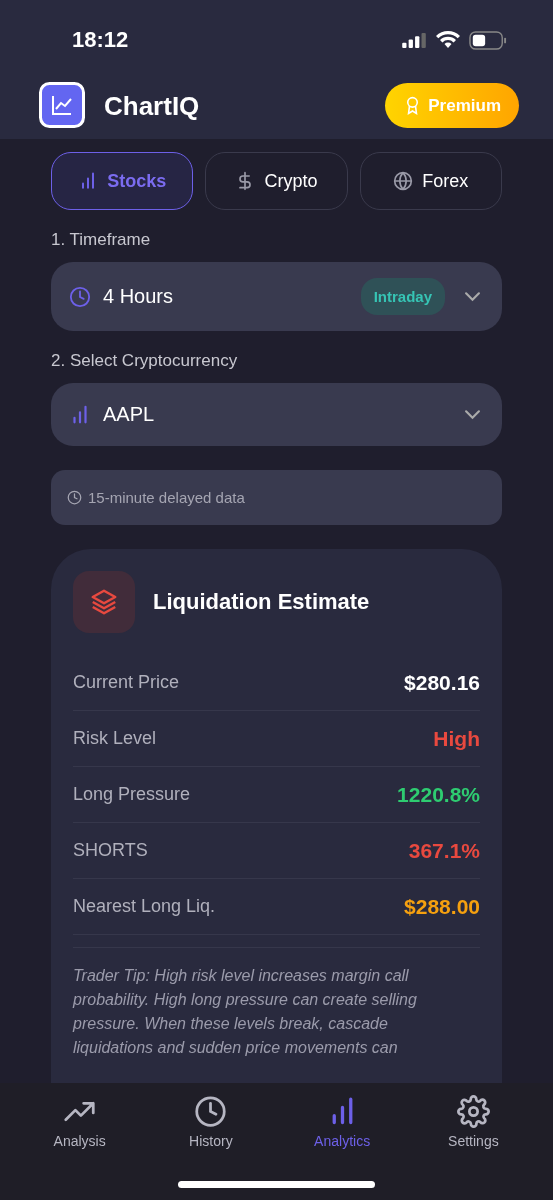  Describe the element at coordinates (132, 794) in the screenshot. I see `metric-label: Long Pressure` at that location.